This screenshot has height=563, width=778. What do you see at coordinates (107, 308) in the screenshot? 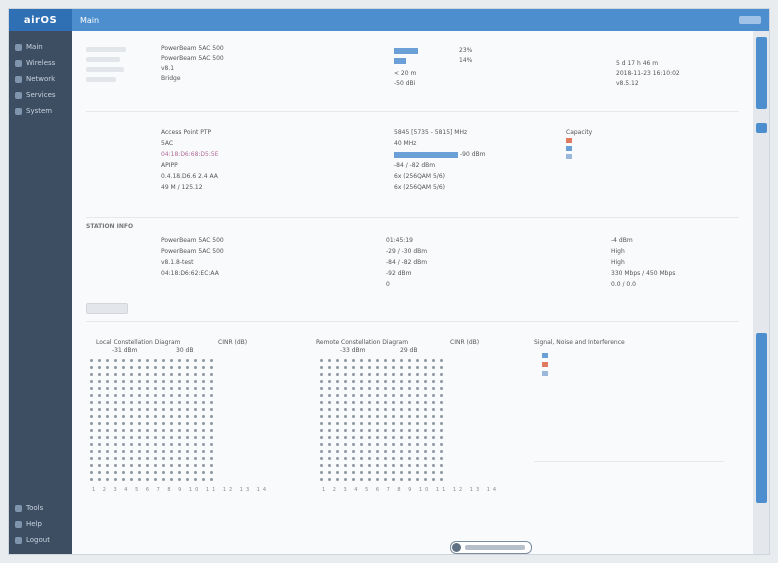
I see `refresh-button` at bounding box center [107, 308].